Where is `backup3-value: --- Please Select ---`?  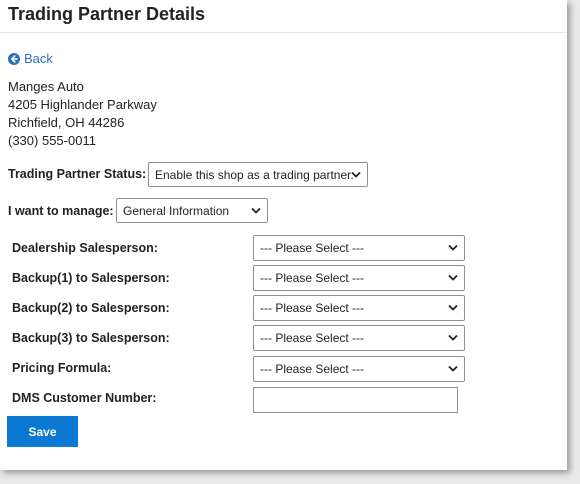
backup3-value: --- Please Select --- is located at coordinates (312, 338).